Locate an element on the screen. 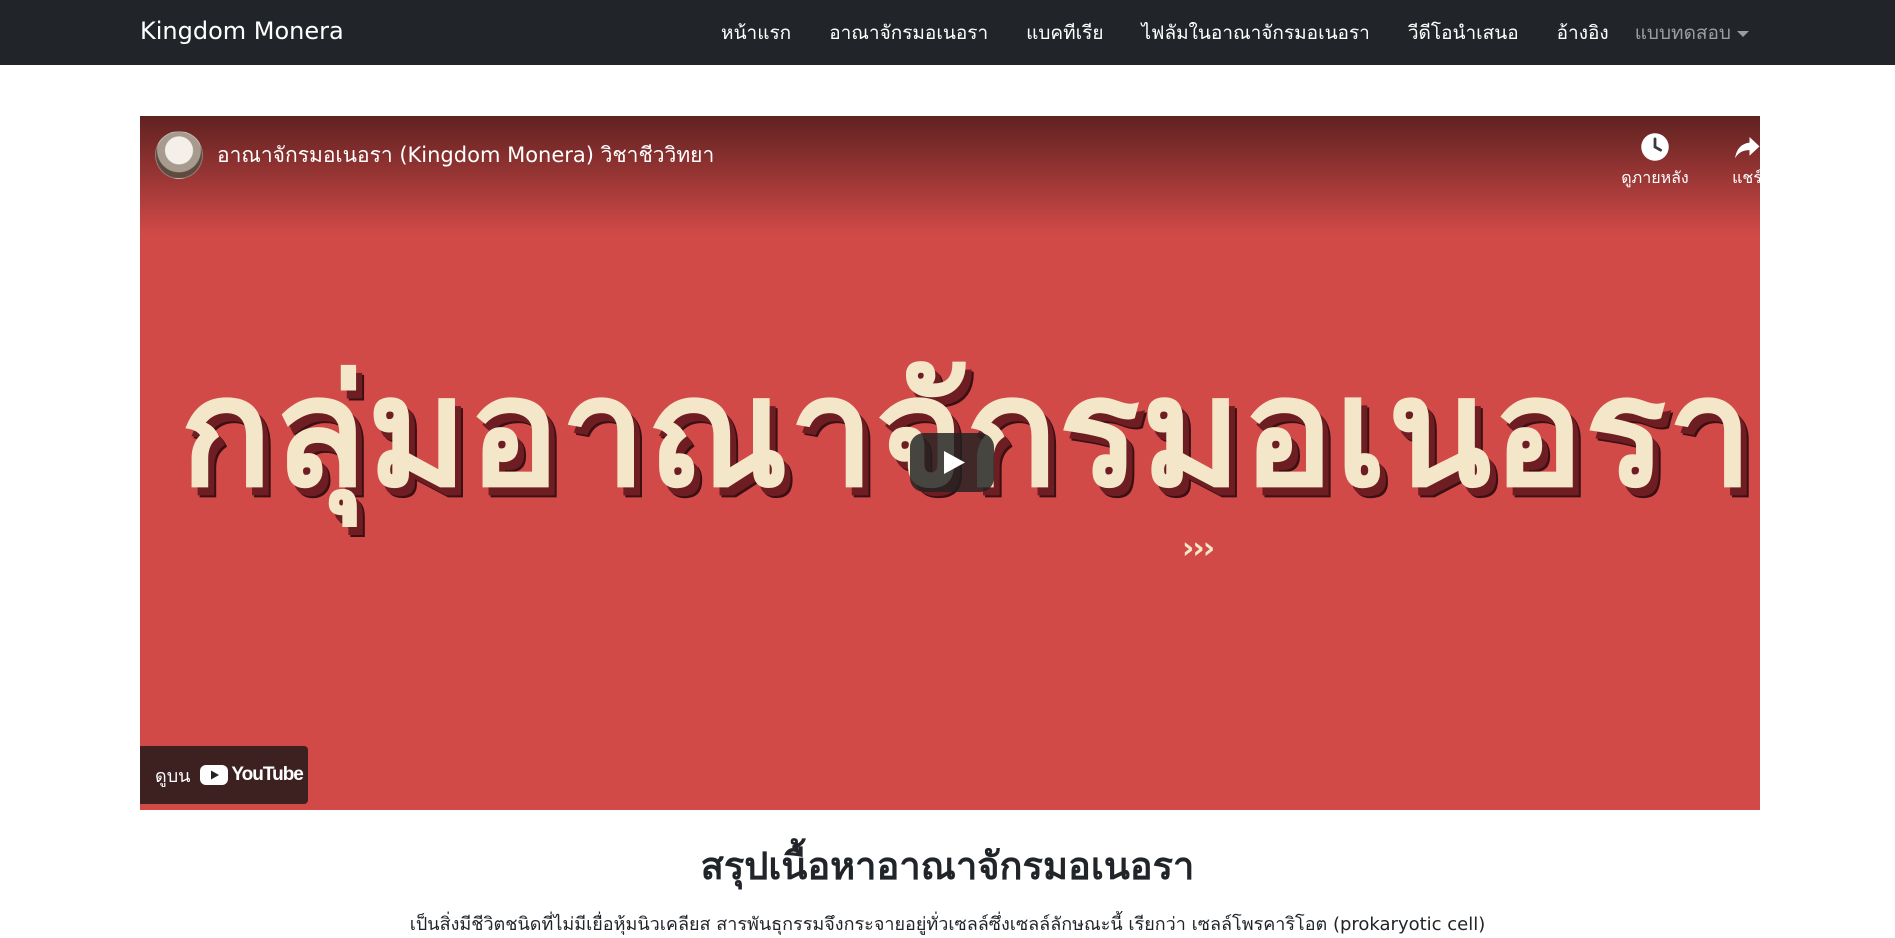 The width and height of the screenshot is (1895, 938). channel-avatar is located at coordinates (179, 155).